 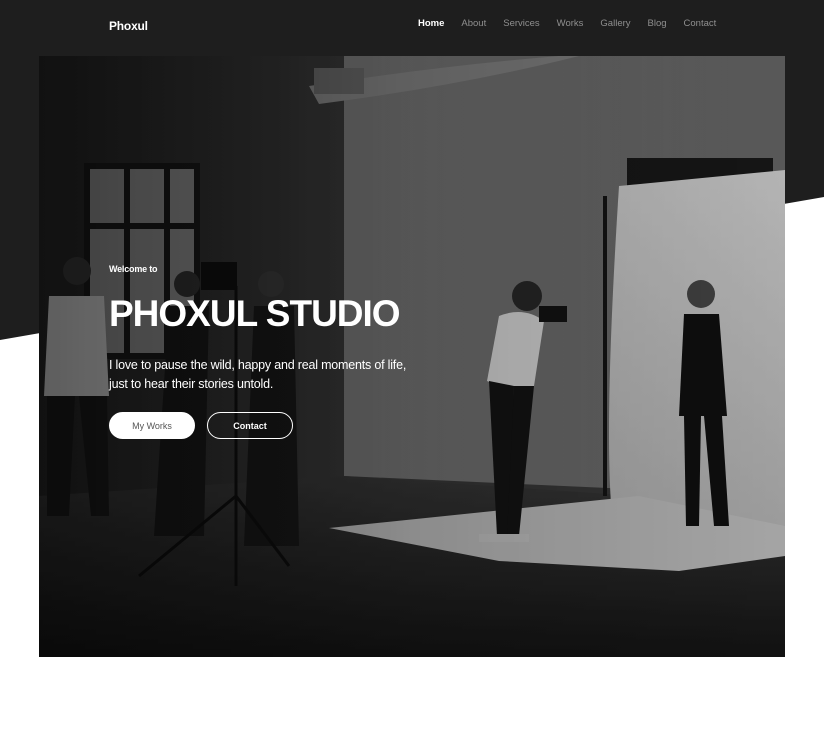 I want to click on nav-item-works: Works, so click(x=570, y=23).